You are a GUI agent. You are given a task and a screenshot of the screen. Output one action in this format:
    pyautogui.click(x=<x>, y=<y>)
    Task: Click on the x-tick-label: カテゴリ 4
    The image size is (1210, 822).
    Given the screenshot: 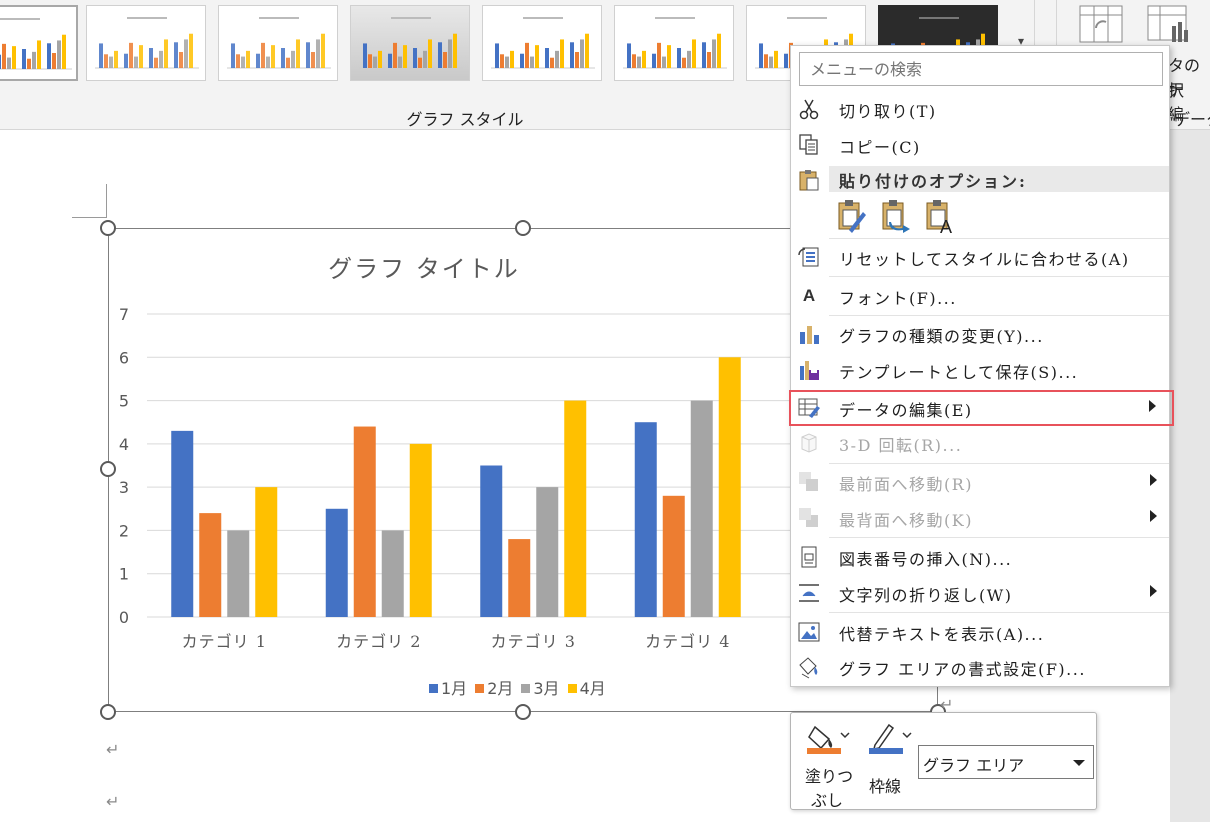 What is the action you would take?
    pyautogui.click(x=687, y=641)
    